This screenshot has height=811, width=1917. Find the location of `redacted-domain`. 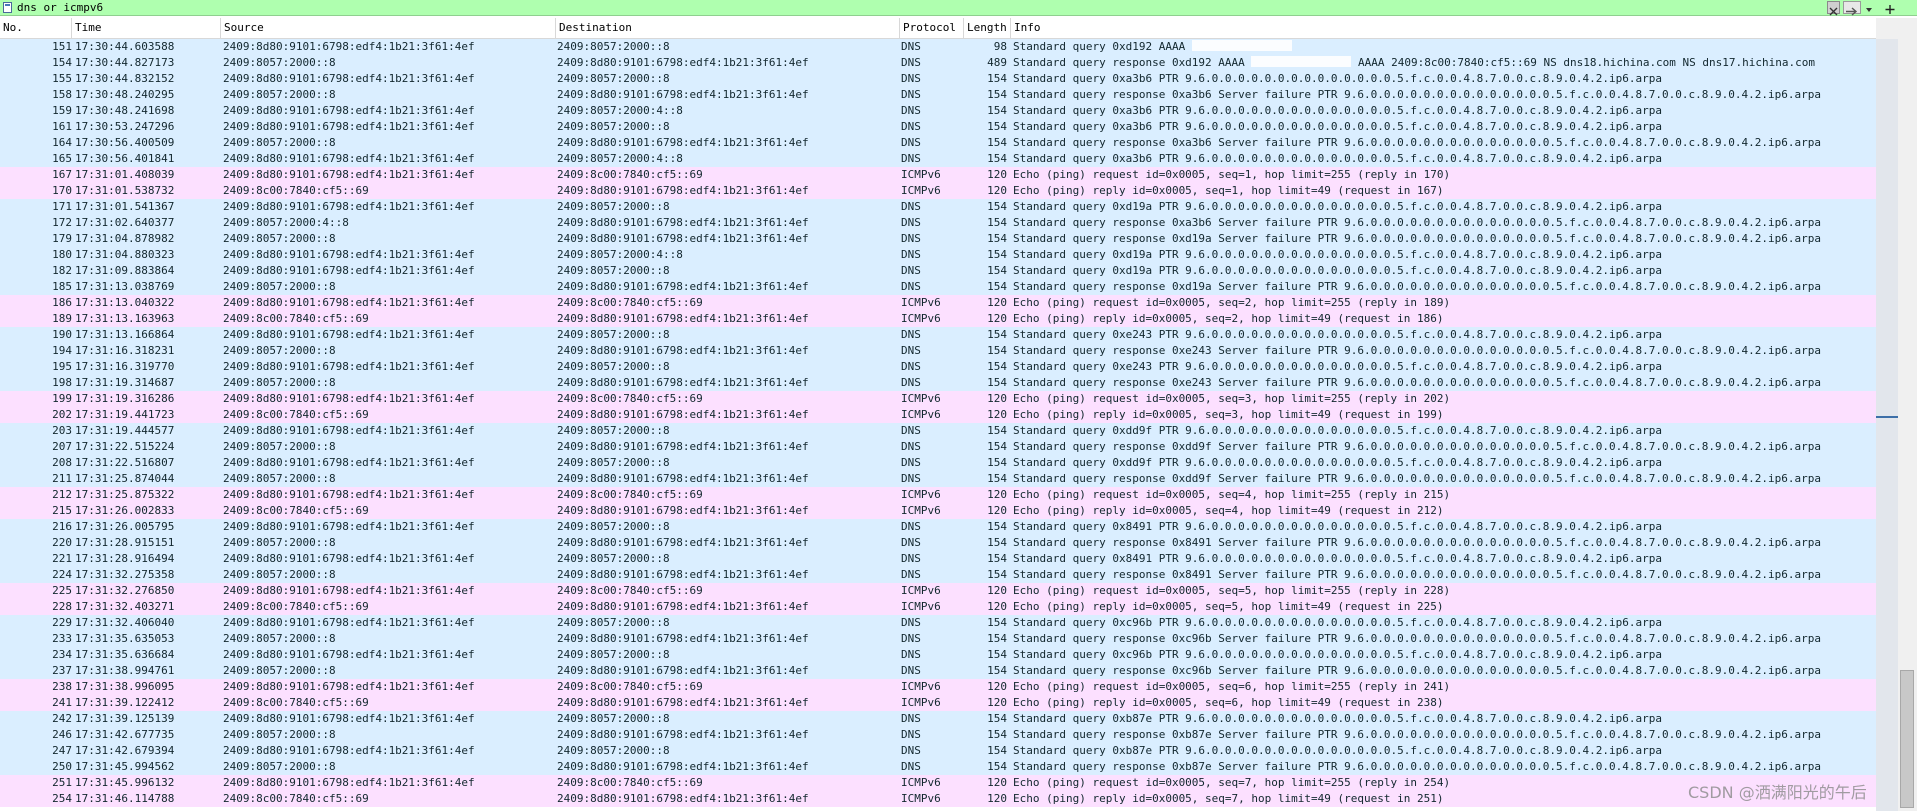

redacted-domain is located at coordinates (1301, 61).